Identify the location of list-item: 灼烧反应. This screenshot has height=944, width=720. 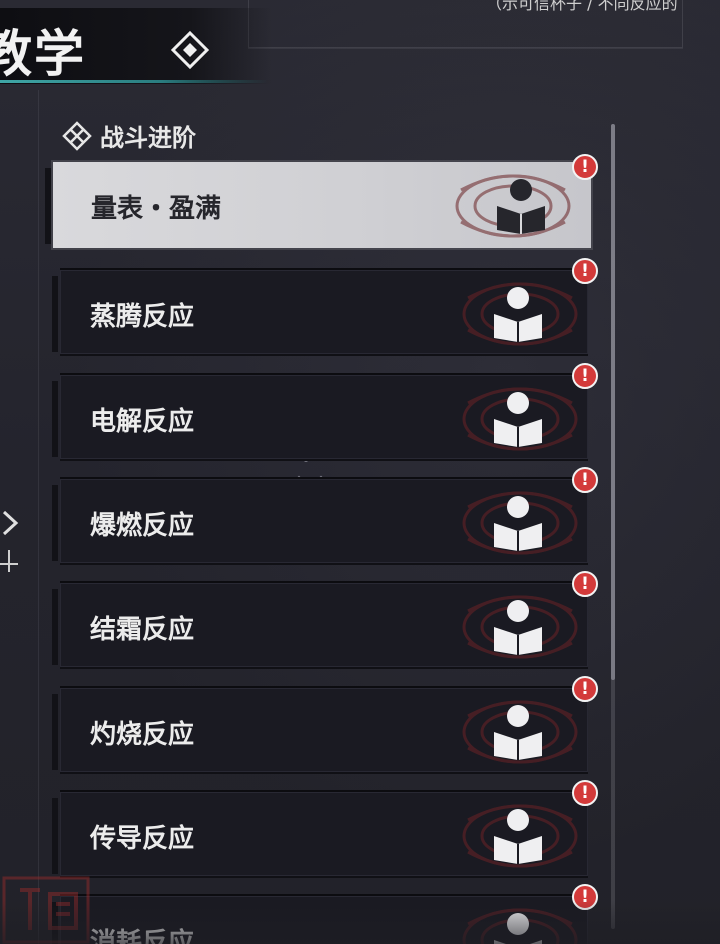
(320, 730).